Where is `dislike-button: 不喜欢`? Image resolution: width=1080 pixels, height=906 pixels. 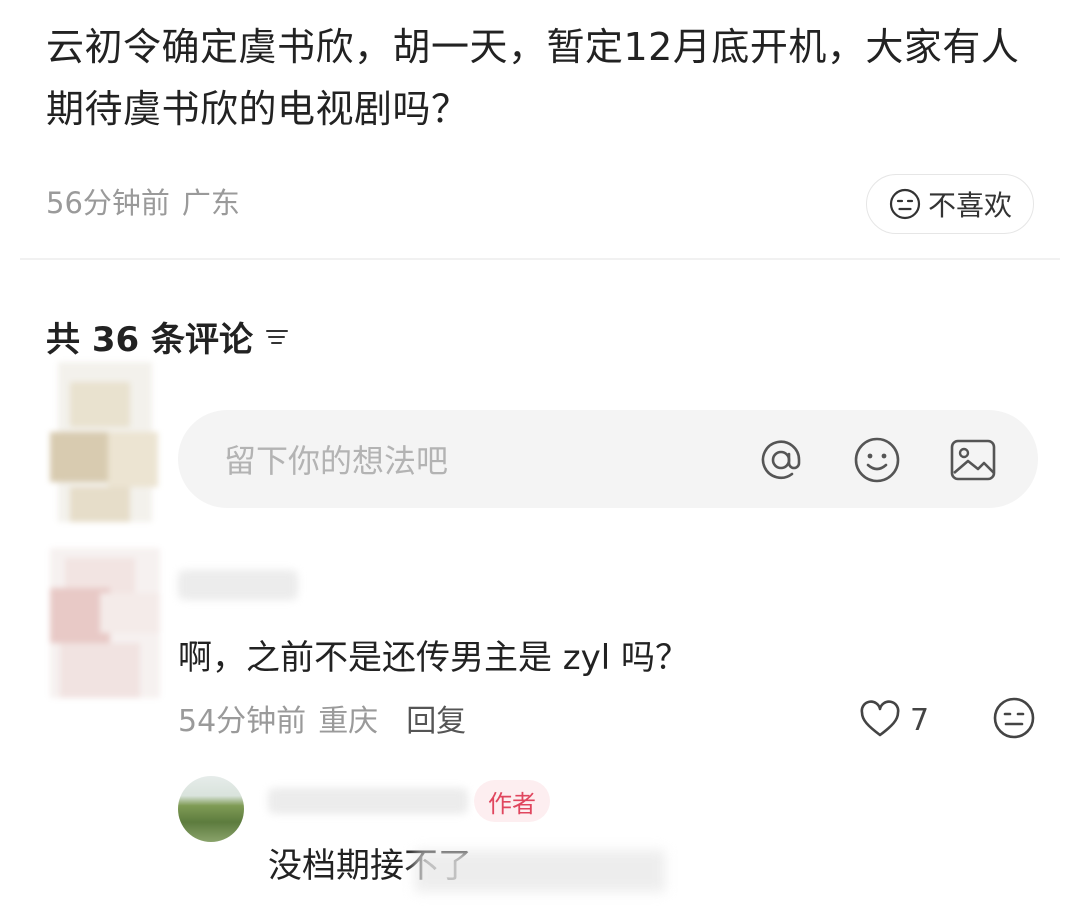
dislike-button: 不喜欢 is located at coordinates (950, 204).